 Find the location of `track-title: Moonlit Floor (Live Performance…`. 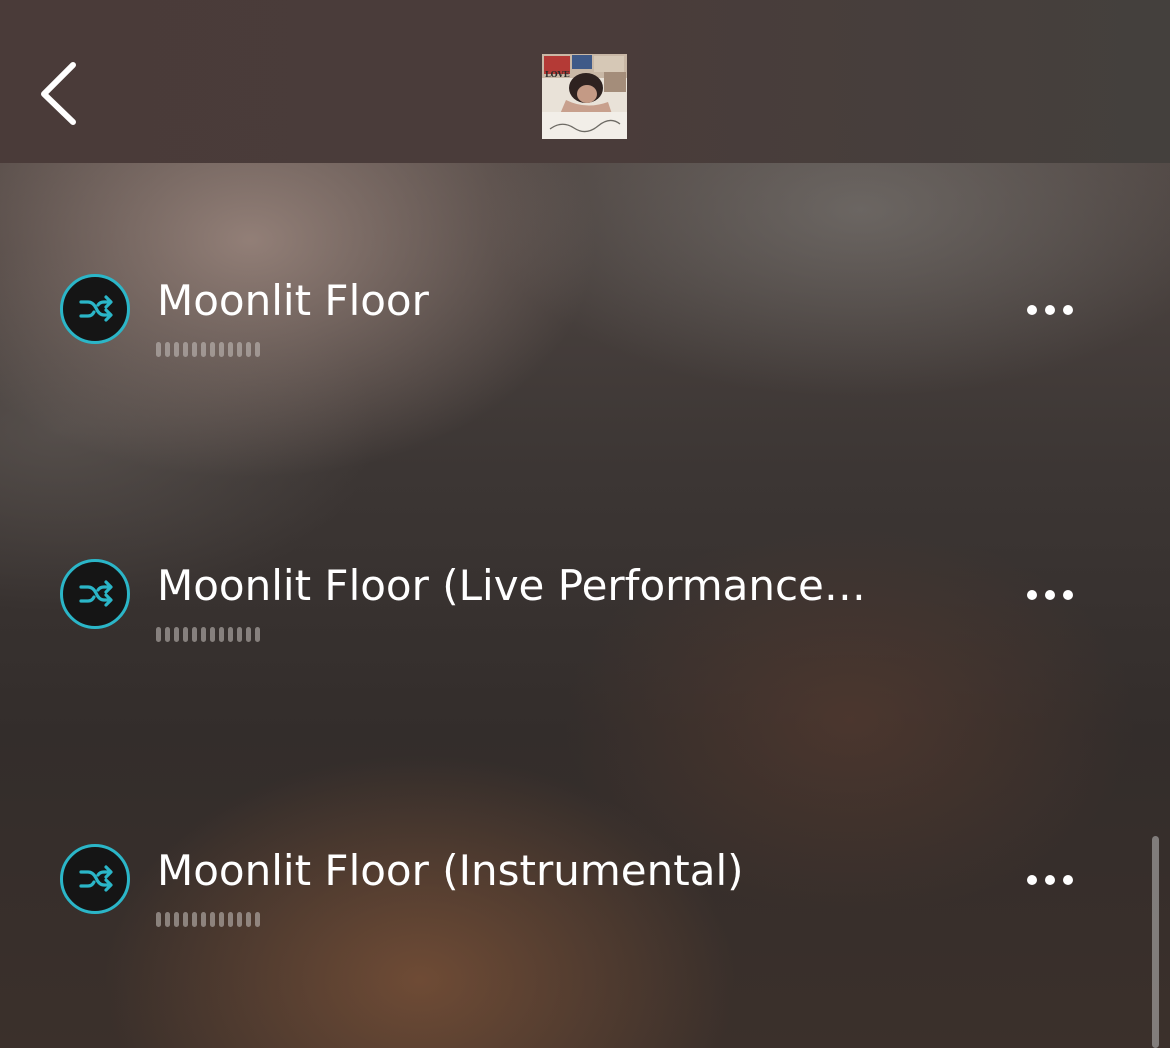

track-title: Moonlit Floor (Live Performance… is located at coordinates (512, 586).